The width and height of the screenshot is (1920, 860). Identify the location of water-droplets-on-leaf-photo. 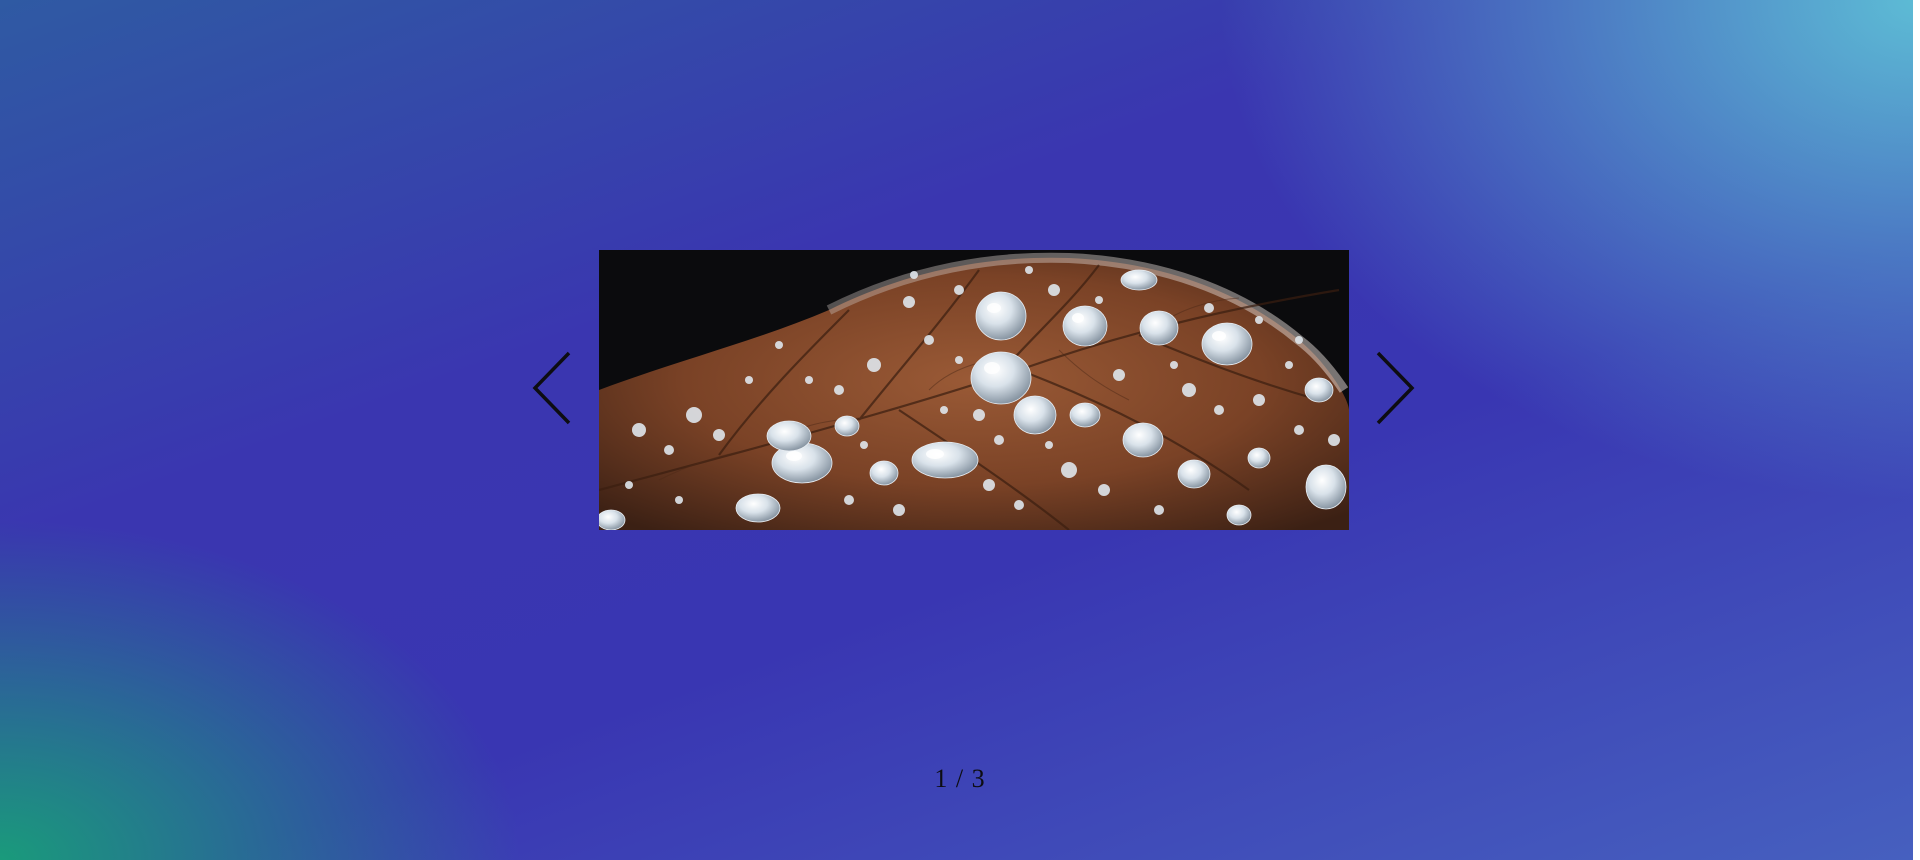
(974, 390).